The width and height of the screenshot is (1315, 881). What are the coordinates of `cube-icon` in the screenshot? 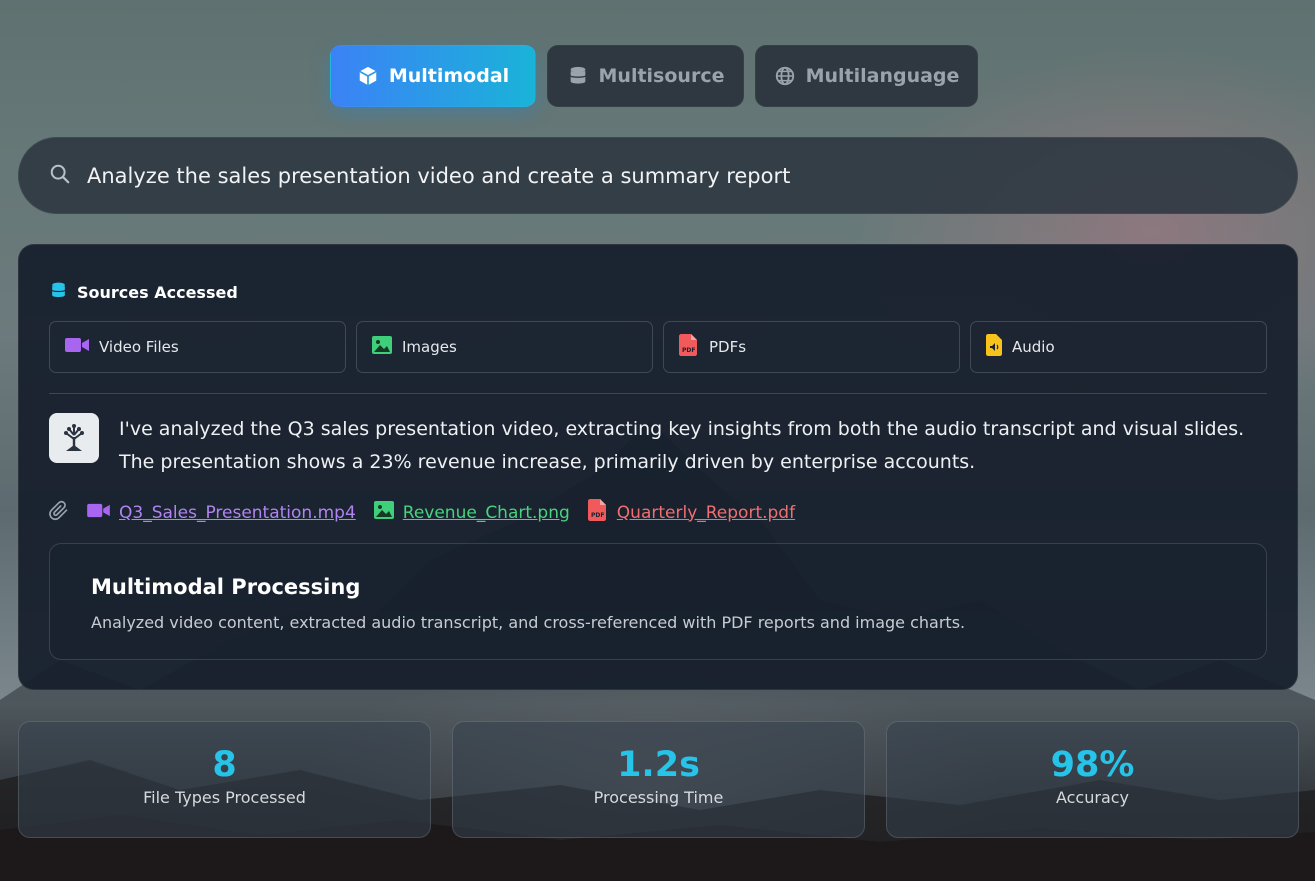 It's located at (368, 76).